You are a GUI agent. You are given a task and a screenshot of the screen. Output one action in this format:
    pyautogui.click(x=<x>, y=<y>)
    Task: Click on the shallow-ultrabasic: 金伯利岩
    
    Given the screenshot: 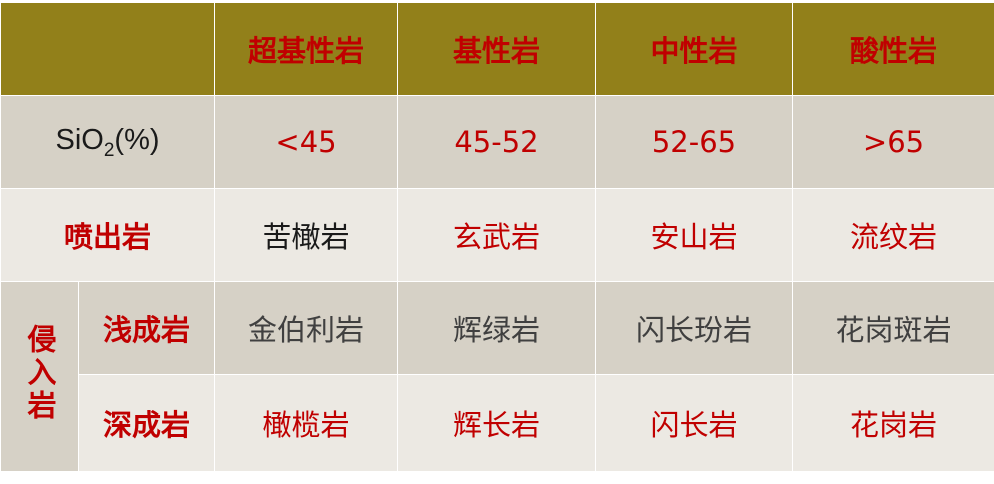 What is the action you would take?
    pyautogui.click(x=306, y=328)
    